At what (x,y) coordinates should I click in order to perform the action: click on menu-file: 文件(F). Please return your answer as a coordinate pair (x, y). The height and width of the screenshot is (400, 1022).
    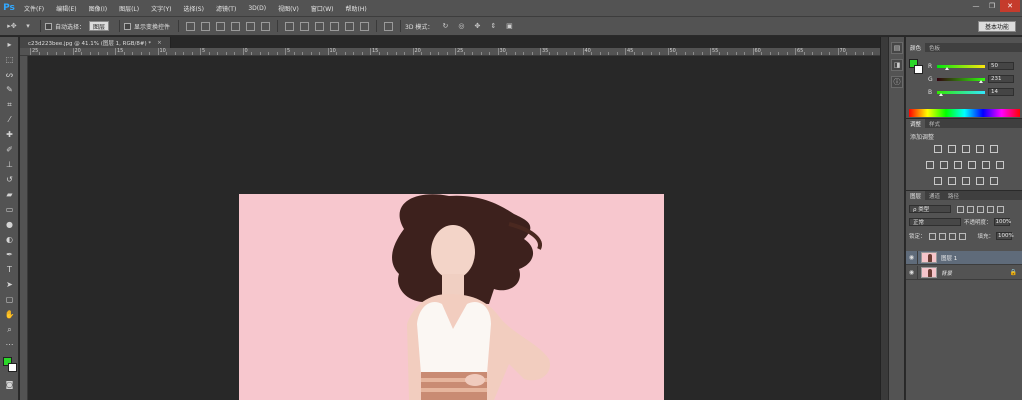
    Looking at the image, I should click on (34, 8).